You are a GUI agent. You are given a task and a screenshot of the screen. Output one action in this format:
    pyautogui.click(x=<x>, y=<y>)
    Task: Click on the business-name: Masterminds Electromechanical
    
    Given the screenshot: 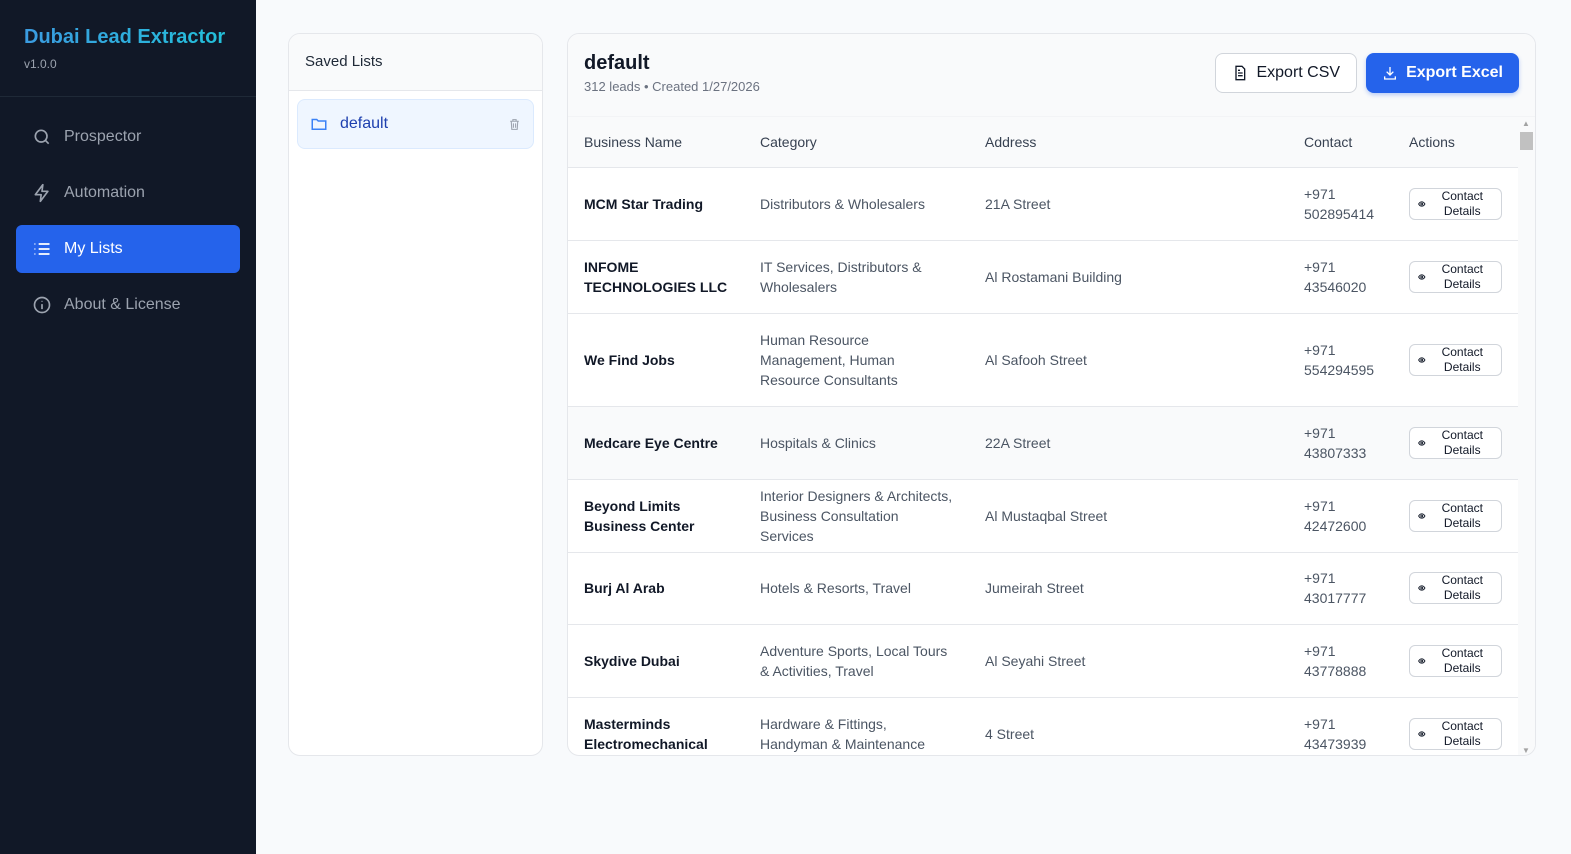 What is the action you would take?
    pyautogui.click(x=656, y=726)
    